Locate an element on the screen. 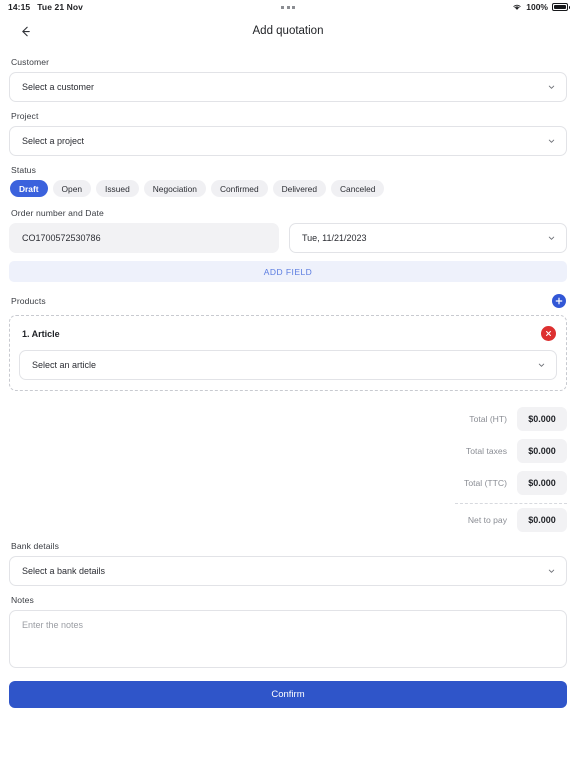 Image resolution: width=576 pixels, height=768 pixels. total-taxes-label: Total taxes is located at coordinates (486, 451).